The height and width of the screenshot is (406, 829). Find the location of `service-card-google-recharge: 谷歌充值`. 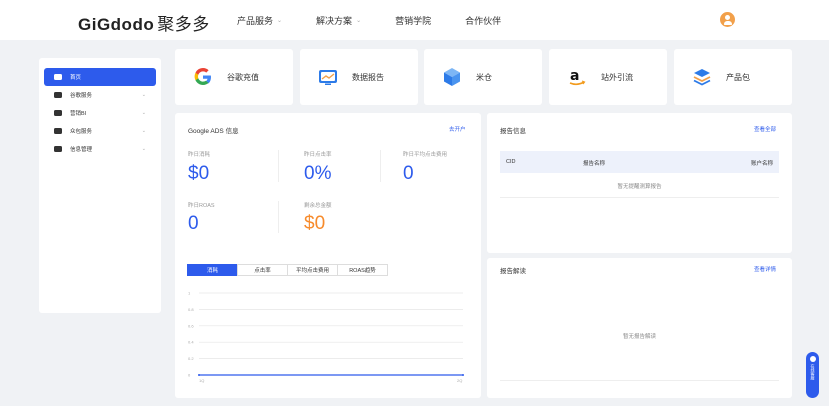

service-card-google-recharge: 谷歌充值 is located at coordinates (234, 77).